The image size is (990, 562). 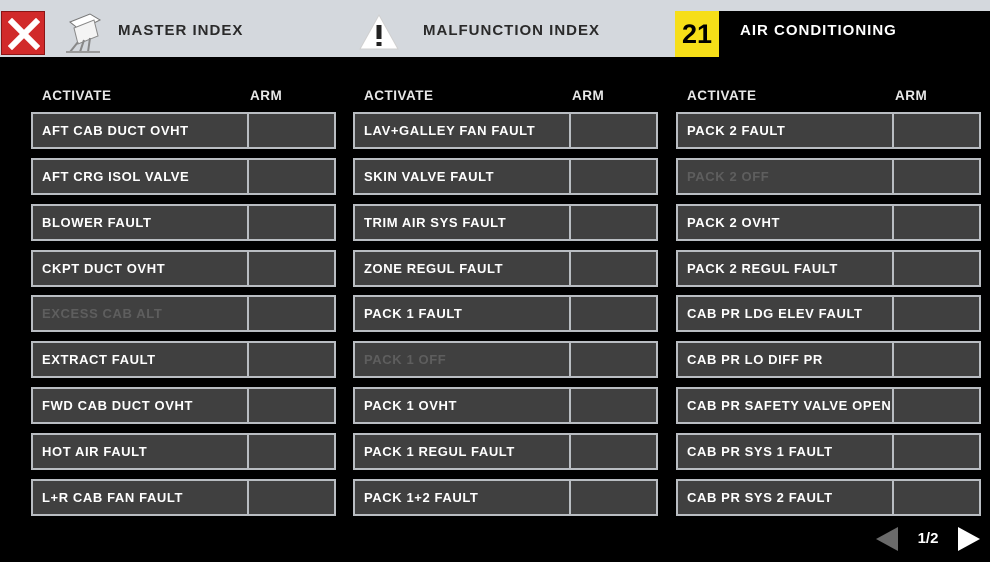 What do you see at coordinates (462, 497) in the screenshot?
I see `activate-button: PACK 1+2 FAULT` at bounding box center [462, 497].